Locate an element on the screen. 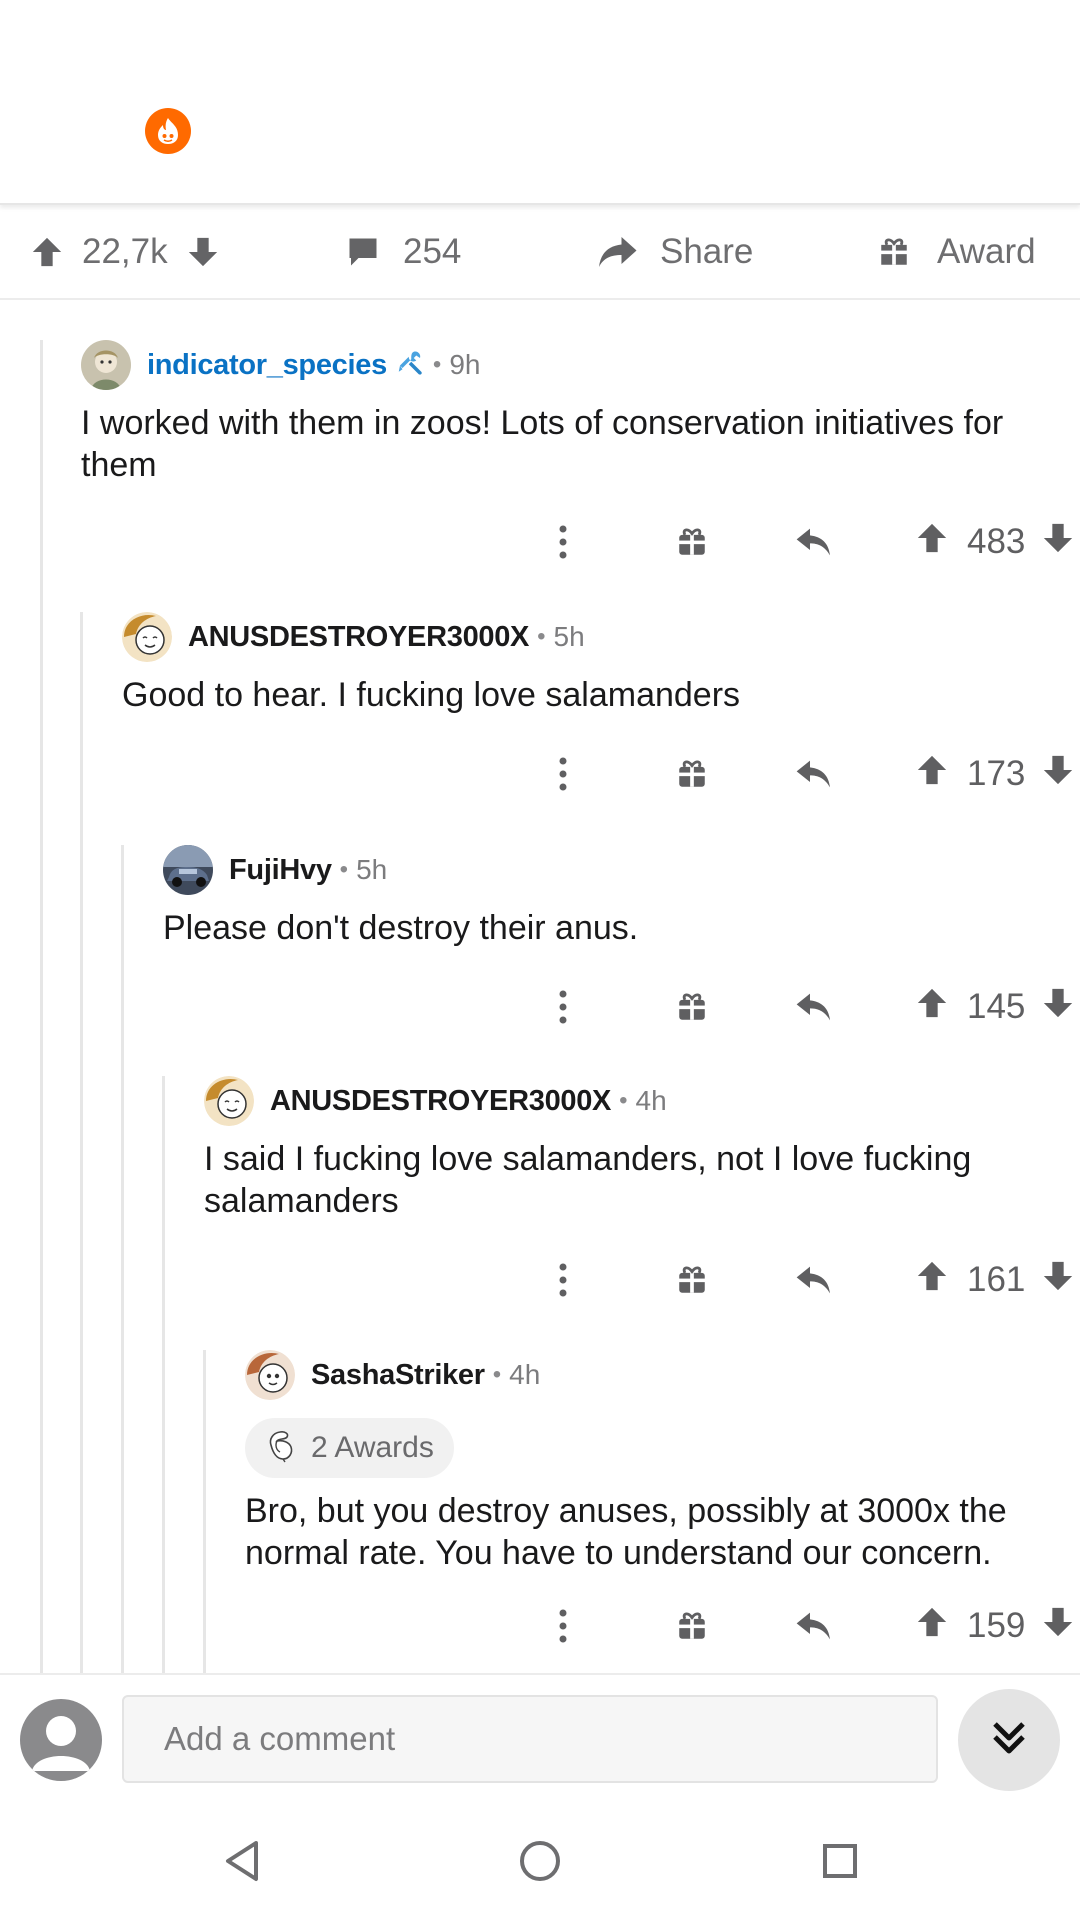 The width and height of the screenshot is (1080, 1920). subreddit-icon is located at coordinates (168, 131).